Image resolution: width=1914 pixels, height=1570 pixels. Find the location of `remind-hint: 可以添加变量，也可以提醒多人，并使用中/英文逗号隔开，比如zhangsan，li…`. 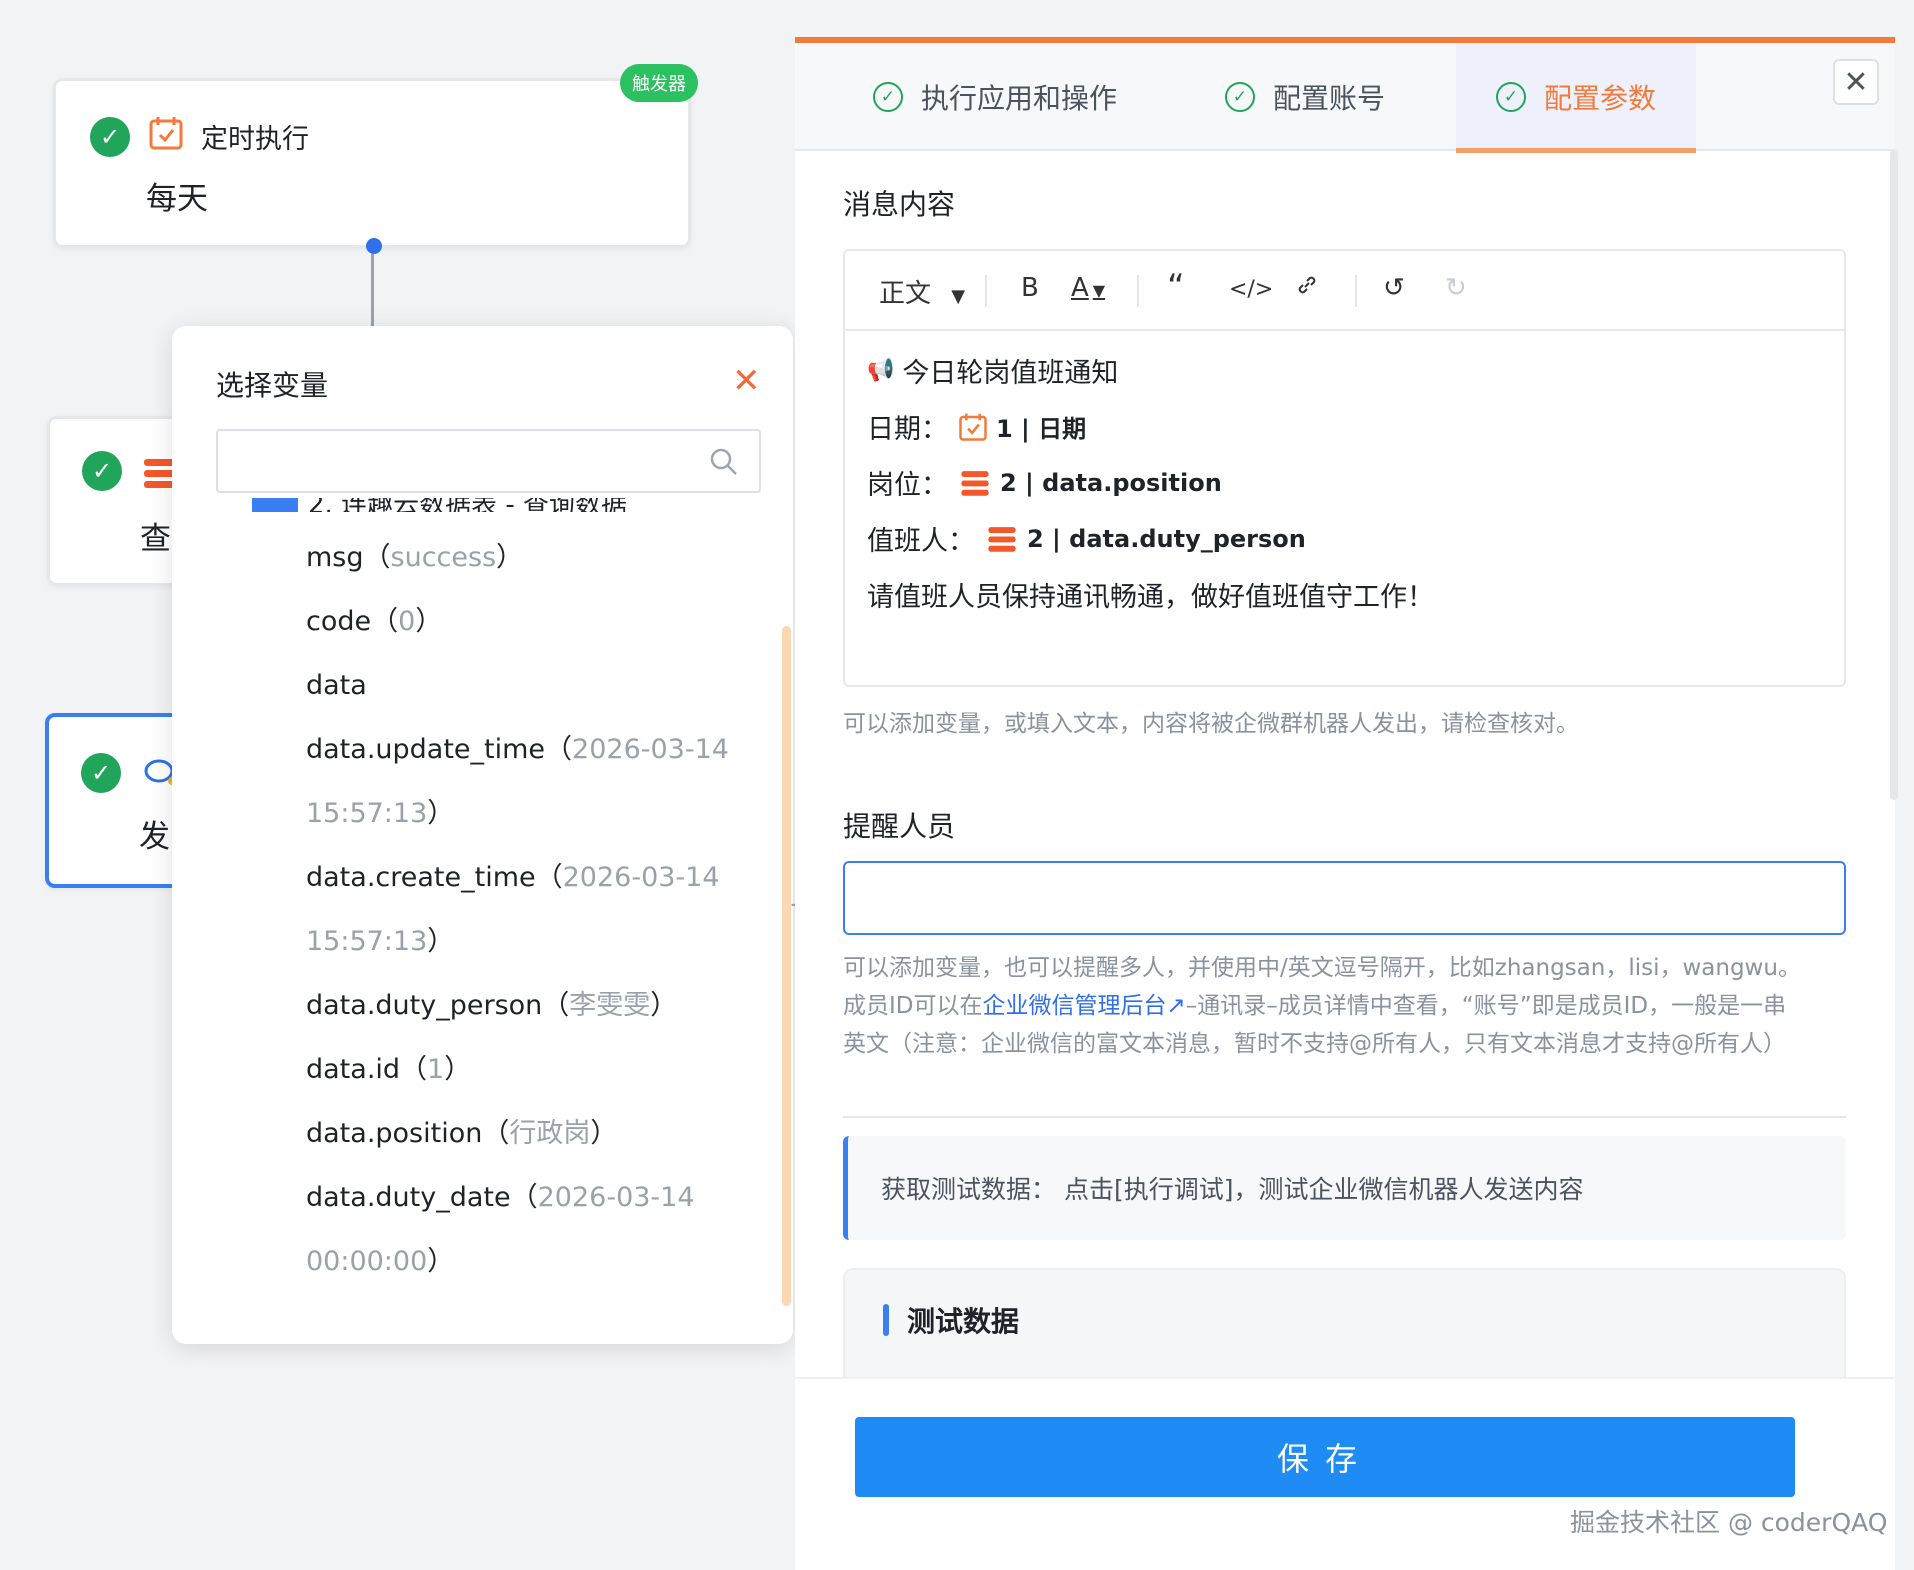

remind-hint: 可以添加变量，也可以提醒多人，并使用中/英文逗号隔开，比如zhangsan，li… is located at coordinates (1348, 1006).